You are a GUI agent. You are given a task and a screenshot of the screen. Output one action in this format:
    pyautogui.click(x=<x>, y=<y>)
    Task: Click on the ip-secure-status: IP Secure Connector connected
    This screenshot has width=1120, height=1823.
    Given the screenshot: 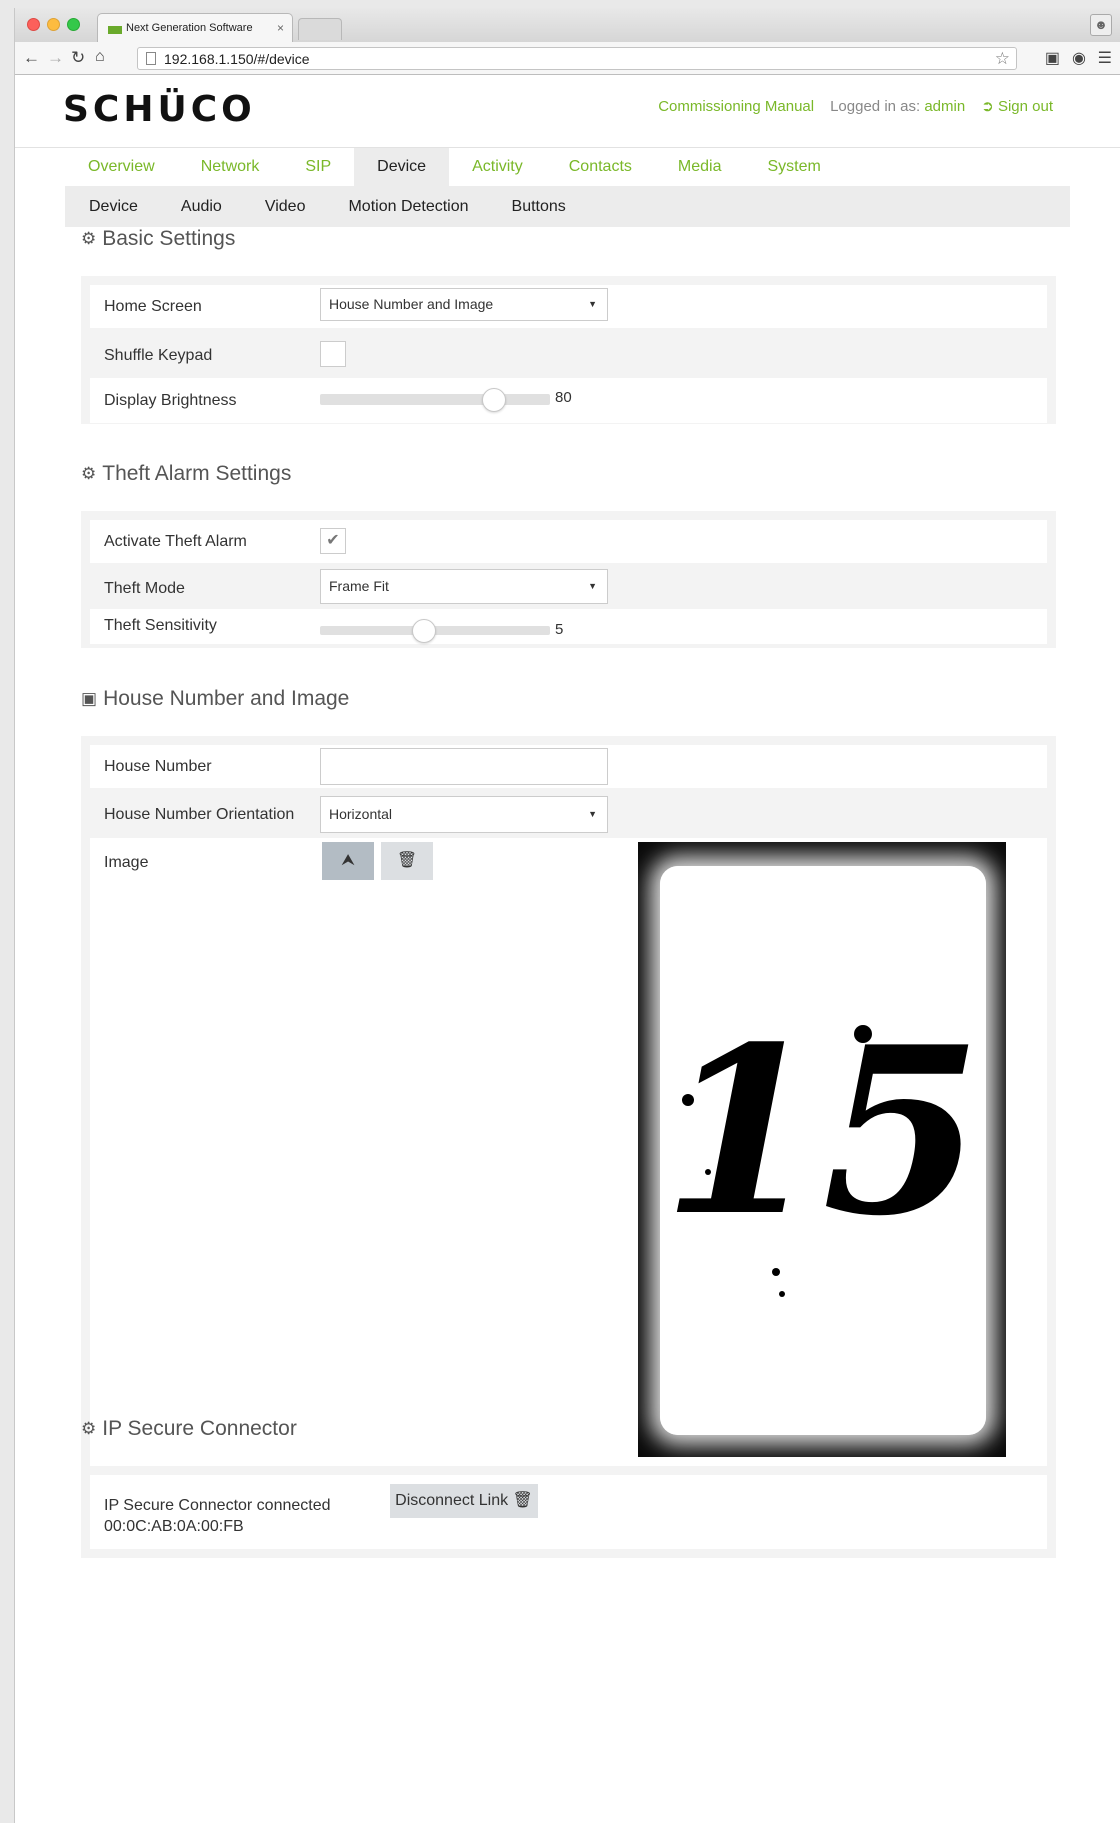 What is the action you would take?
    pyautogui.click(x=217, y=1505)
    